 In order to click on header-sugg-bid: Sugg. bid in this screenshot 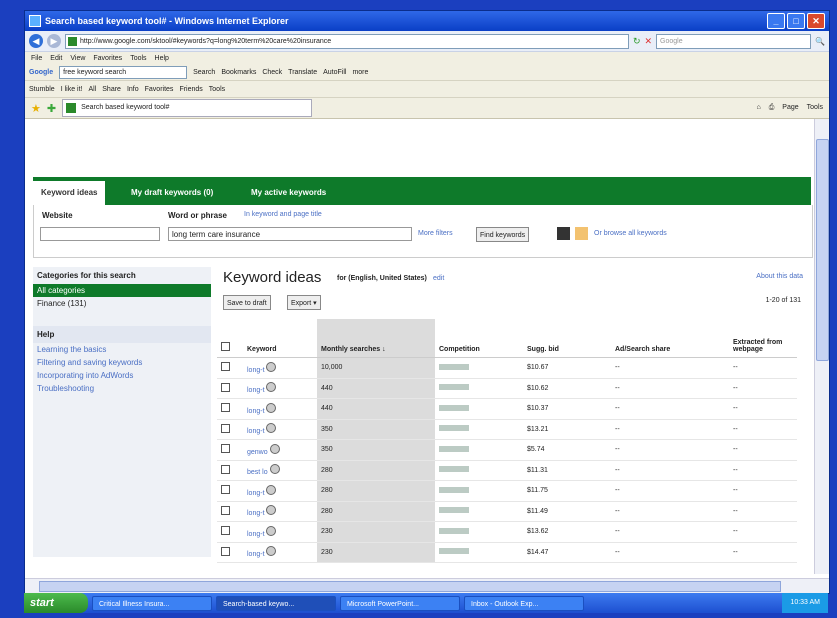, I will do `click(567, 338)`.